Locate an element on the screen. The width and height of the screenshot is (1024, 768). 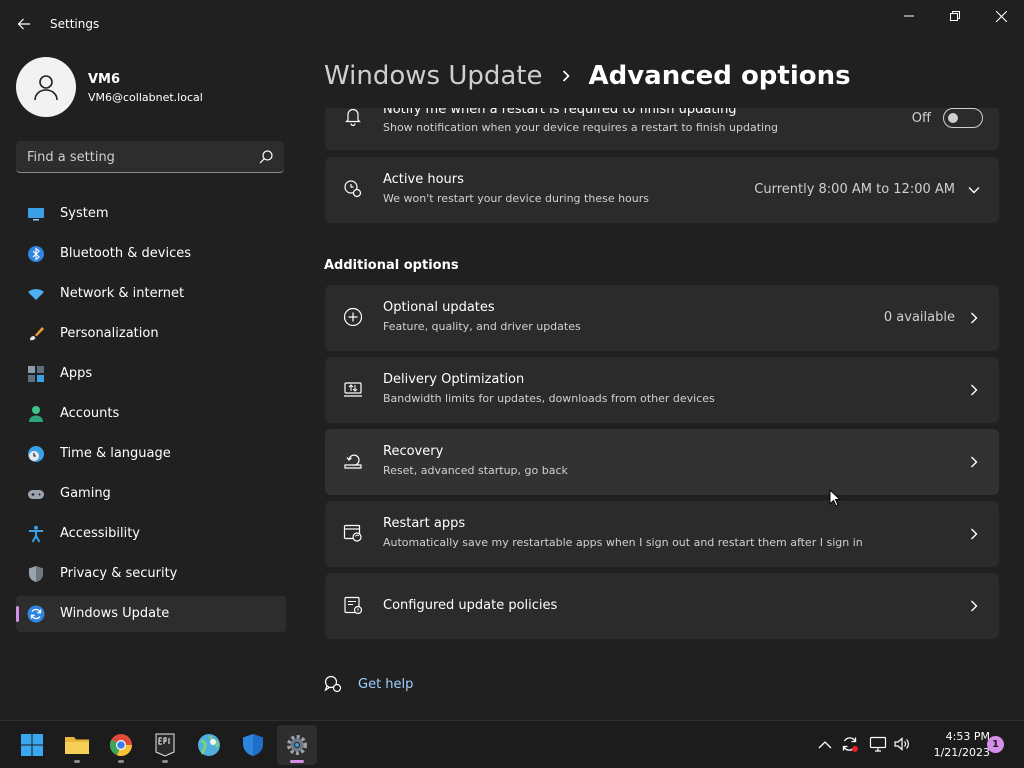
minimize-icon is located at coordinates (909, 16).